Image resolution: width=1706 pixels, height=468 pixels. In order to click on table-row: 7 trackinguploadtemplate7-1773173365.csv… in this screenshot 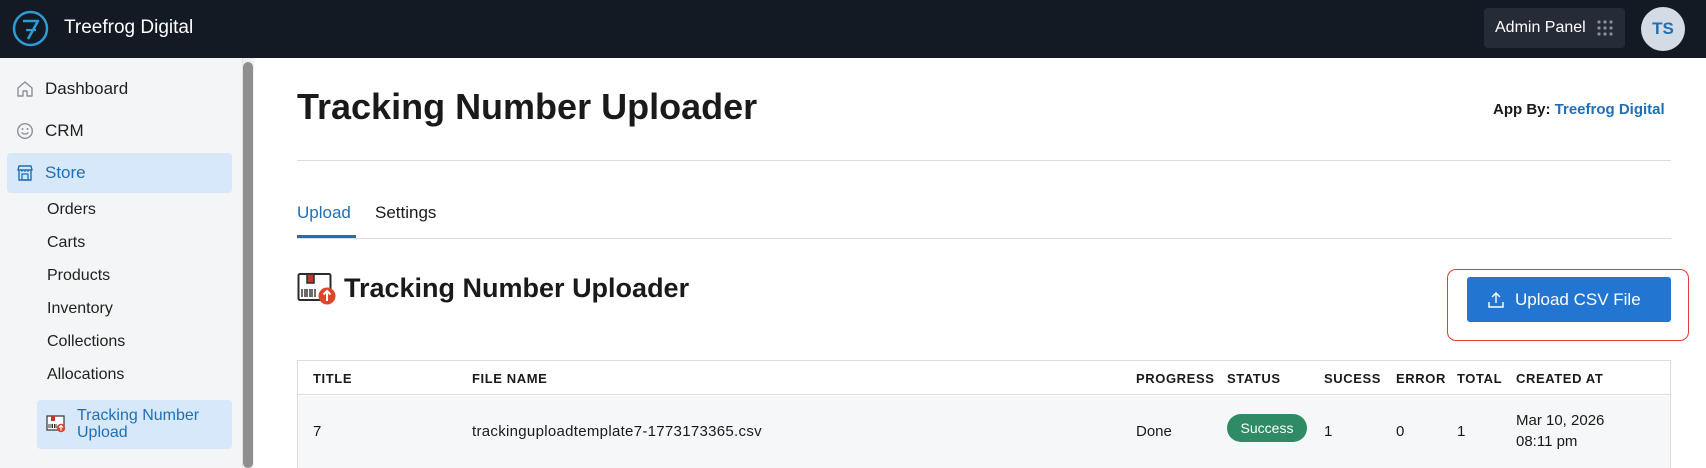, I will do `click(984, 432)`.